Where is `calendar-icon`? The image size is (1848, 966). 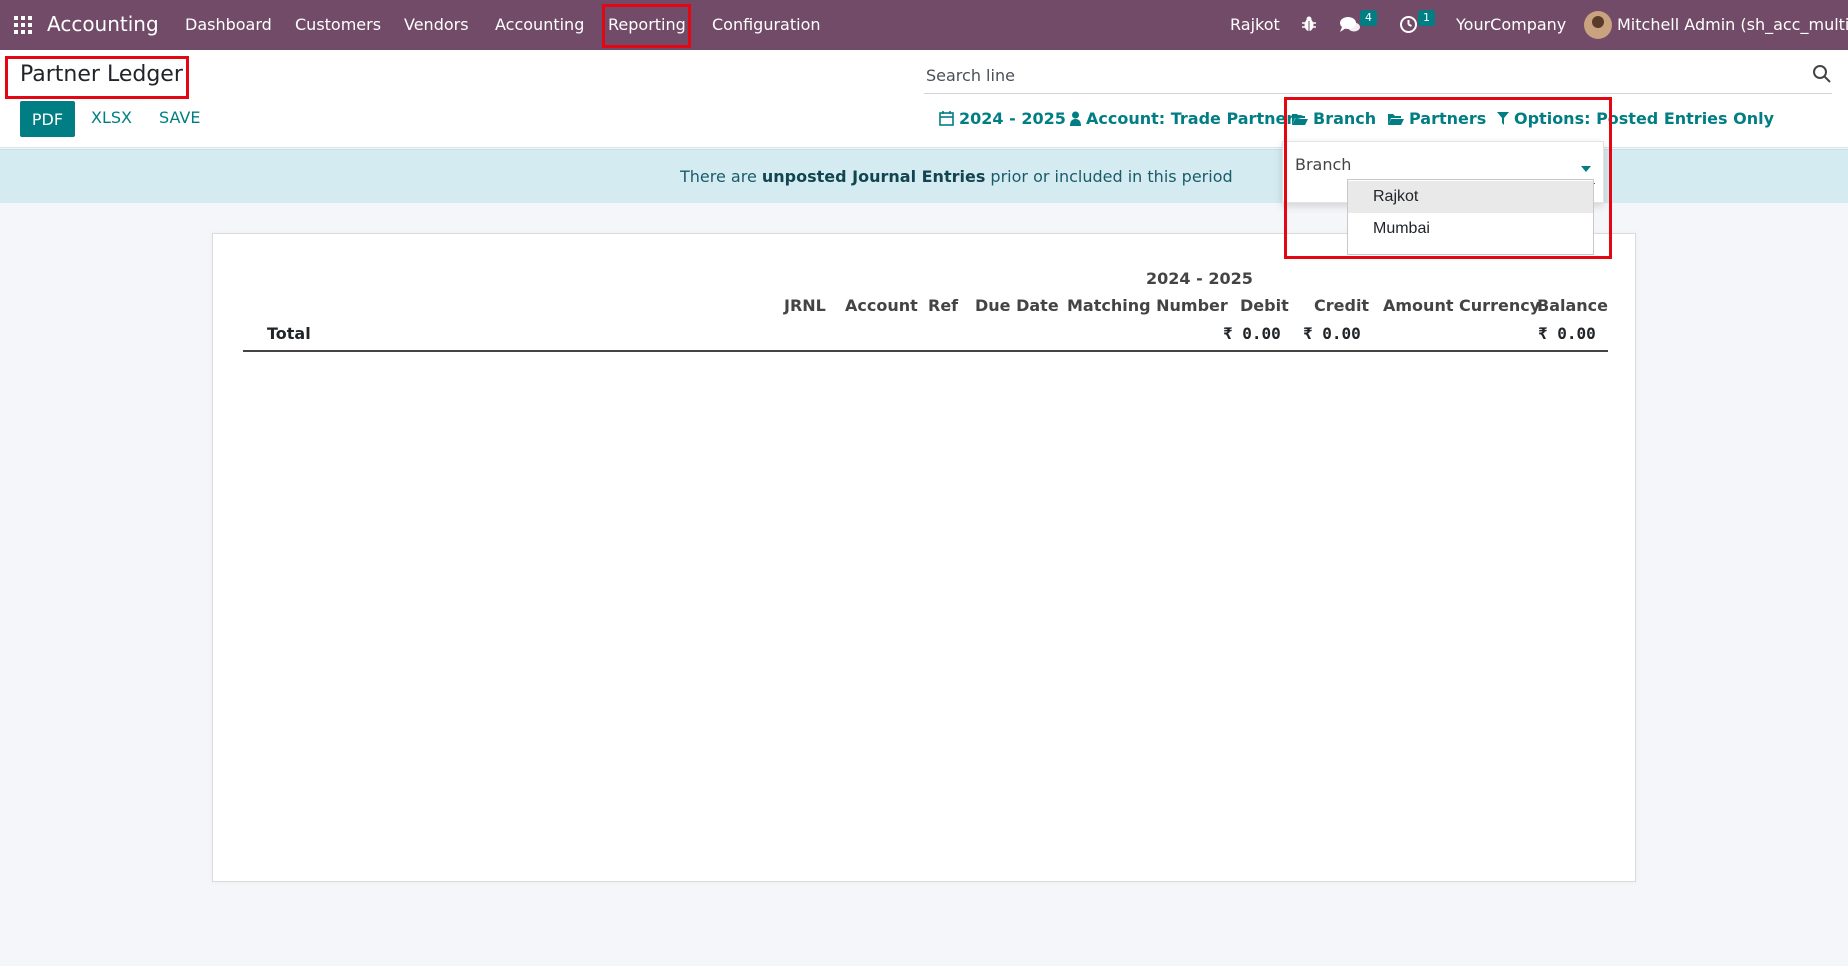
calendar-icon is located at coordinates (946, 118).